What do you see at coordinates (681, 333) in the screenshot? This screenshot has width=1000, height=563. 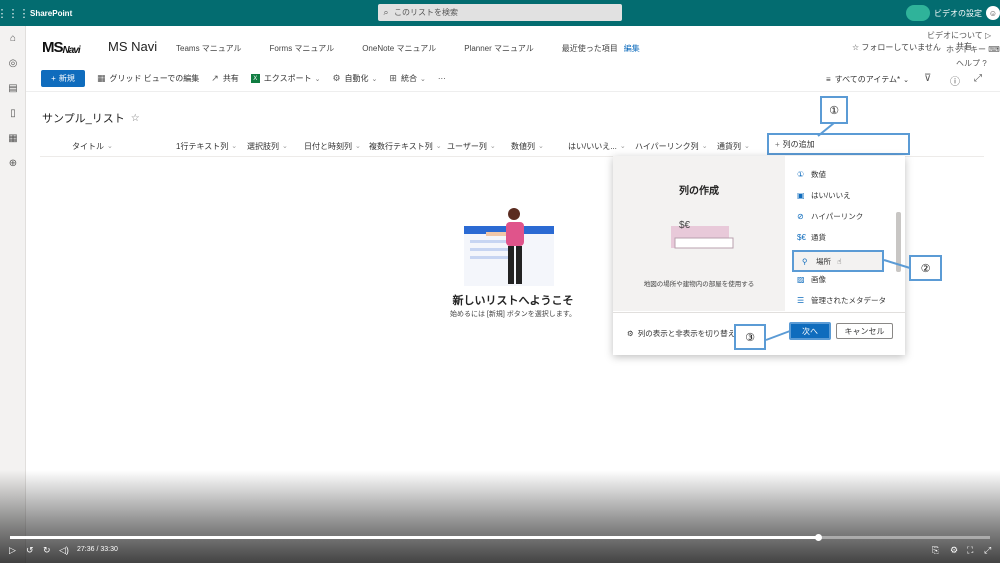 I see `show-hide-columns-link: ⚙ 列の表示と非表示を切り替え` at bounding box center [681, 333].